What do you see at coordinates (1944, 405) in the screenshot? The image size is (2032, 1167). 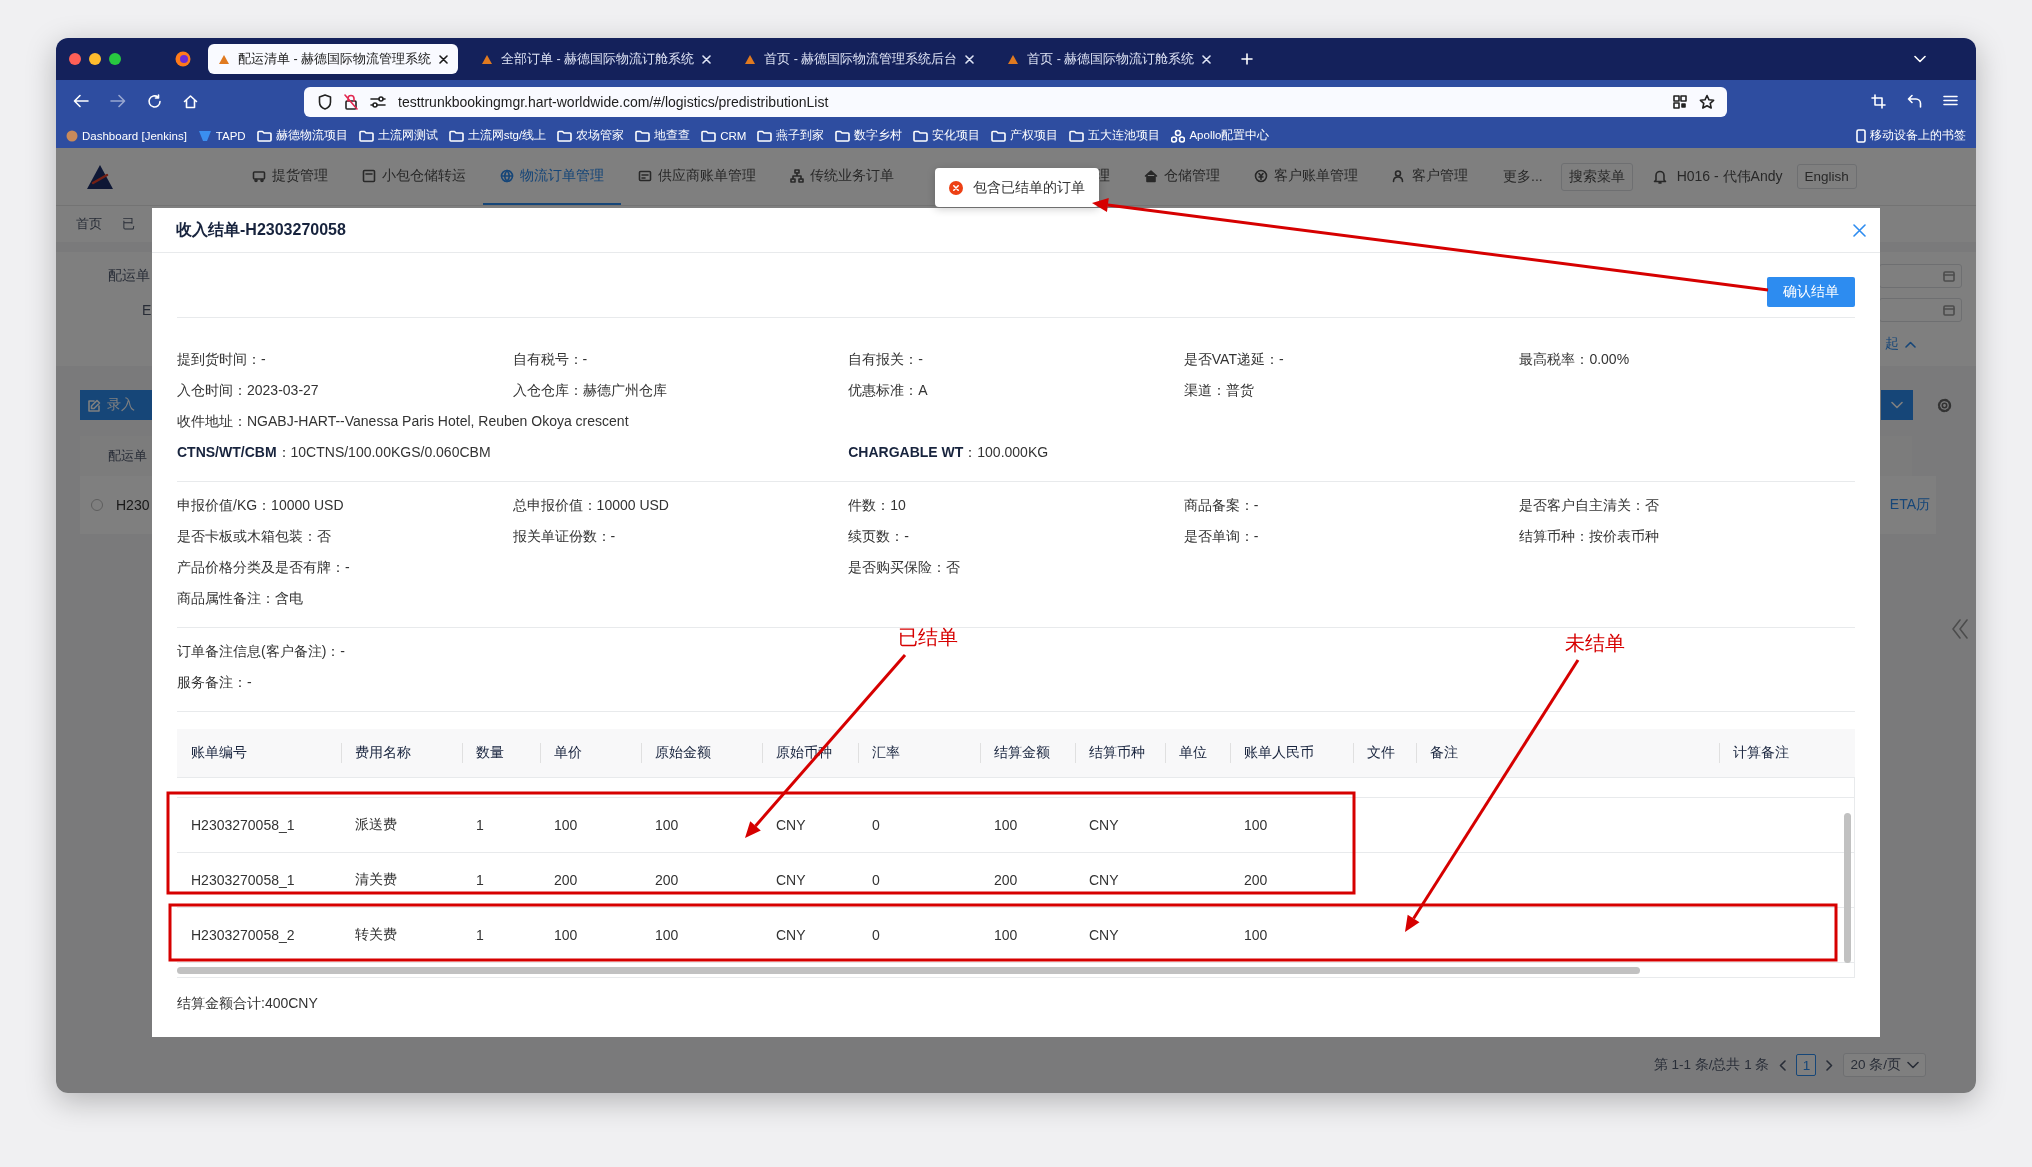 I see `settings-icon` at bounding box center [1944, 405].